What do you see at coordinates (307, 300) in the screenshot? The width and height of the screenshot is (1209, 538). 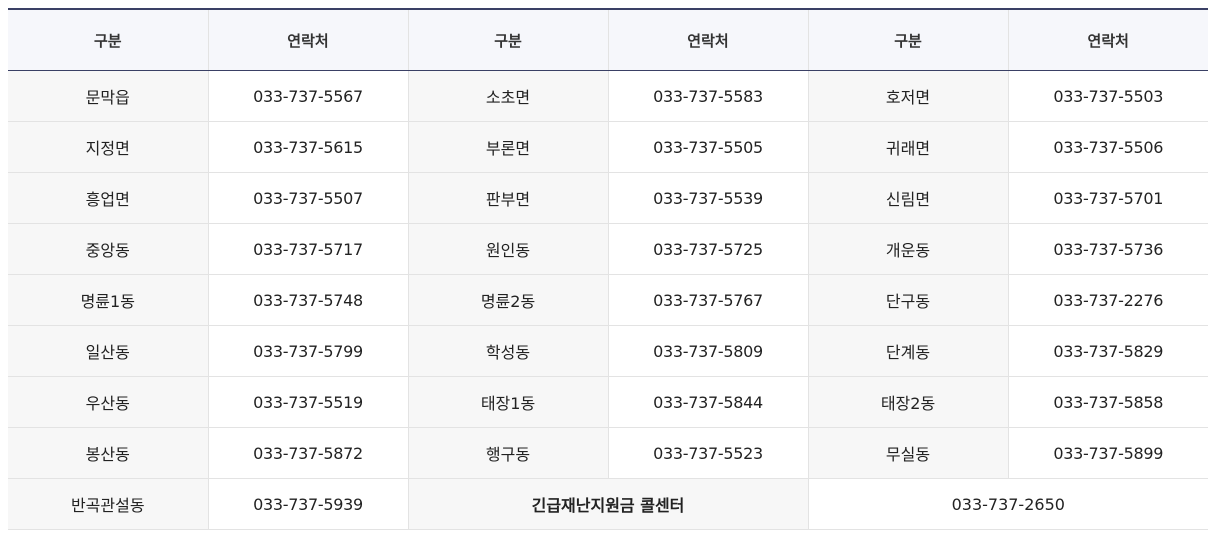 I see `phone-cell: 033-737-5748` at bounding box center [307, 300].